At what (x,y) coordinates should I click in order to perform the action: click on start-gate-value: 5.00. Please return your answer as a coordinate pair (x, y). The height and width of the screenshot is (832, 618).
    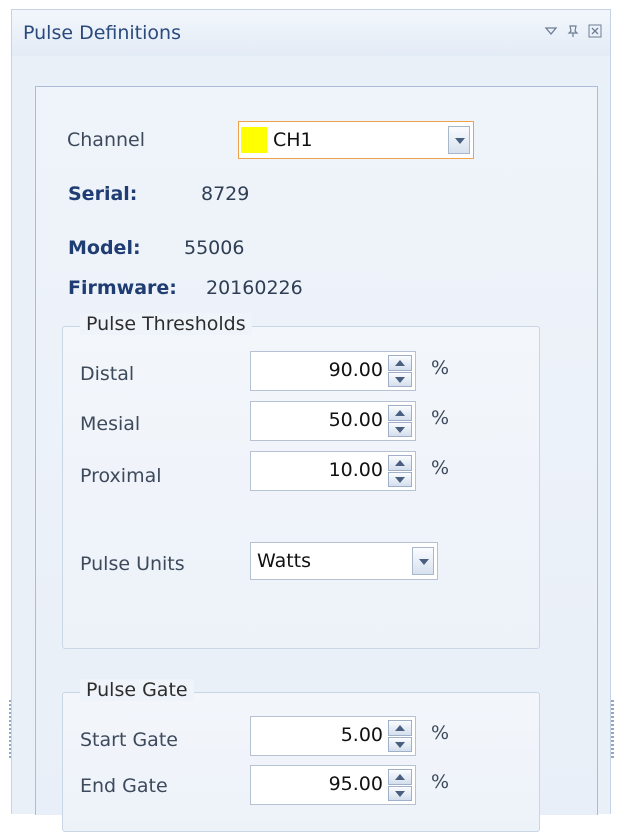
    Looking at the image, I should click on (361, 735).